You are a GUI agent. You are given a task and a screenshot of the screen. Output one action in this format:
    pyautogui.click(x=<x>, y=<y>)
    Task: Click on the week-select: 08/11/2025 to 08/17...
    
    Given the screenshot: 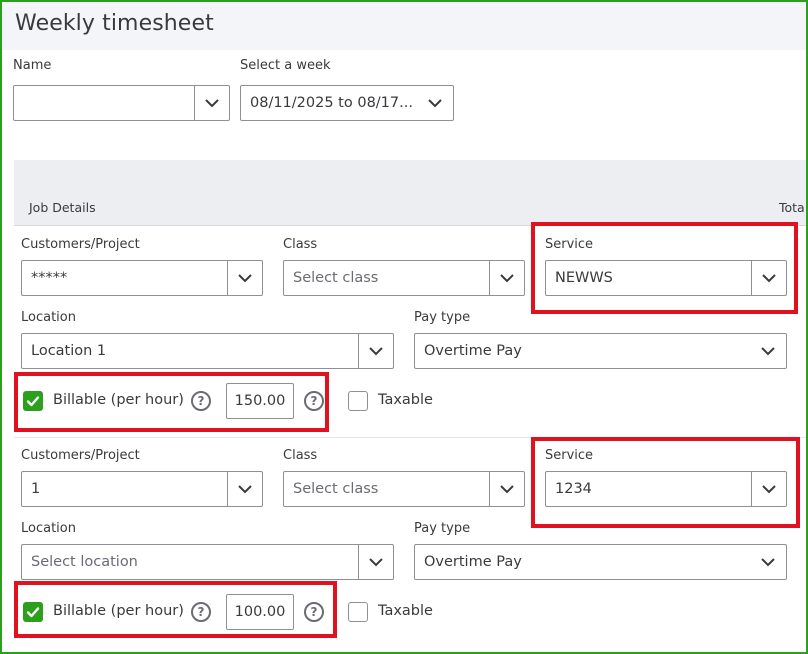 What is the action you would take?
    pyautogui.click(x=347, y=103)
    